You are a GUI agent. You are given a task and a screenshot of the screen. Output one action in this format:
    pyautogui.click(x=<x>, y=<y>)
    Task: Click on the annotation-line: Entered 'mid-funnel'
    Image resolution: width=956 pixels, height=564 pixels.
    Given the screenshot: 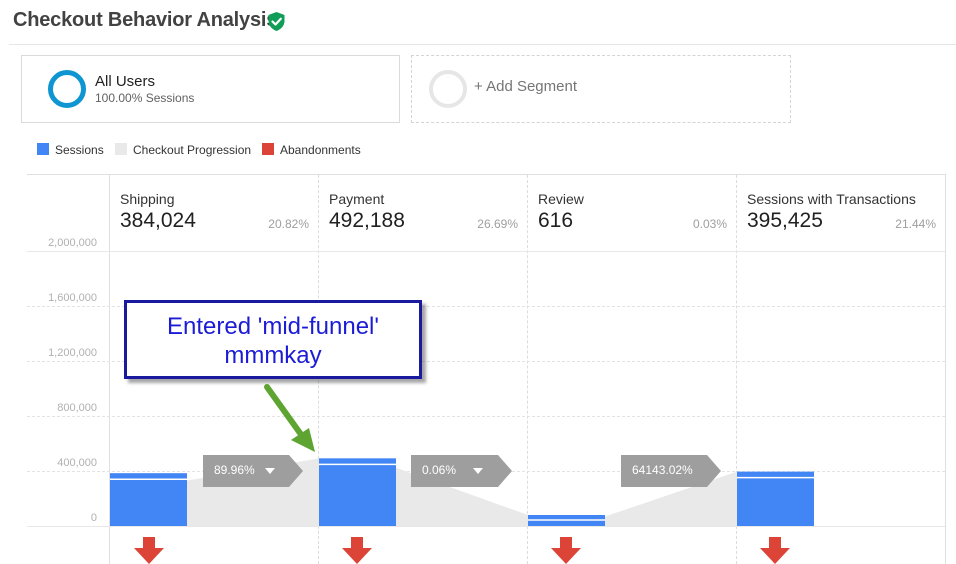 What is the action you would take?
    pyautogui.click(x=273, y=326)
    